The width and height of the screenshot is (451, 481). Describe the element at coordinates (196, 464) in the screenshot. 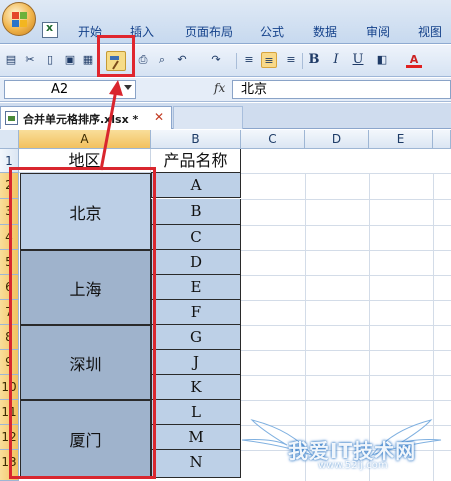

I see `product-cell: N` at that location.